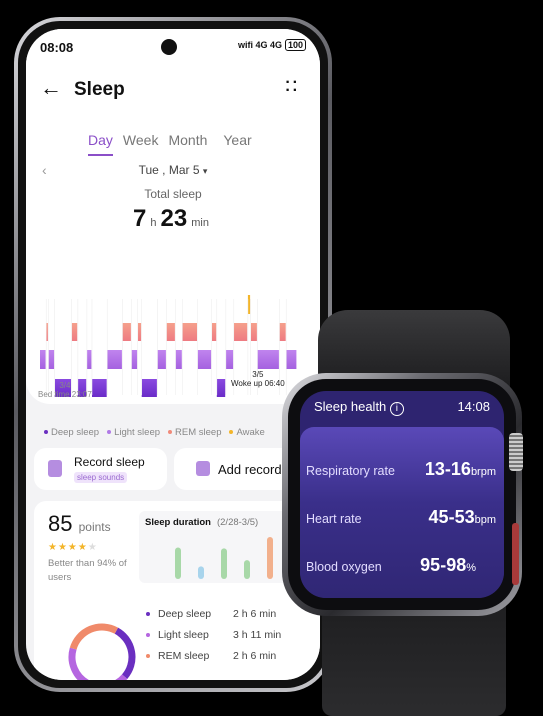 Image resolution: width=543 pixels, height=716 pixels. I want to click on score-value: 85, so click(60, 523).